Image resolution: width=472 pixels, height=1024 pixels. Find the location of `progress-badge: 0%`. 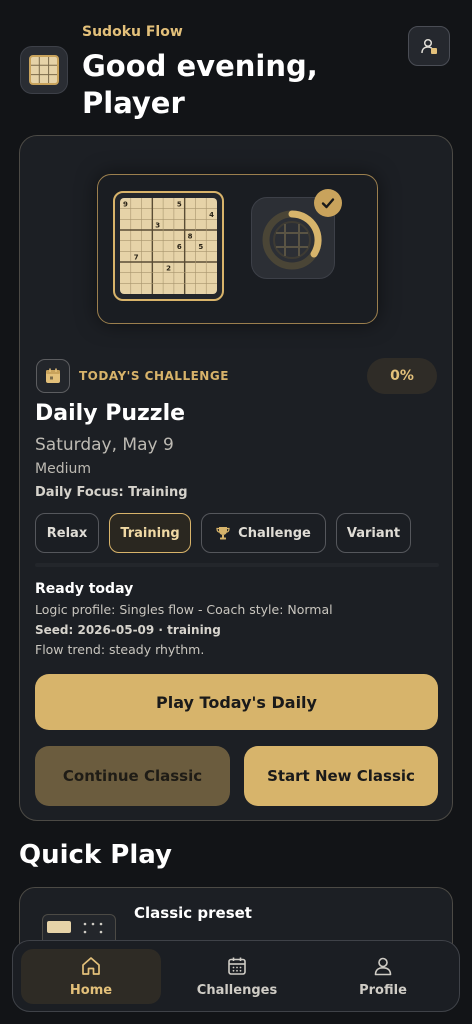

progress-badge: 0% is located at coordinates (402, 376).